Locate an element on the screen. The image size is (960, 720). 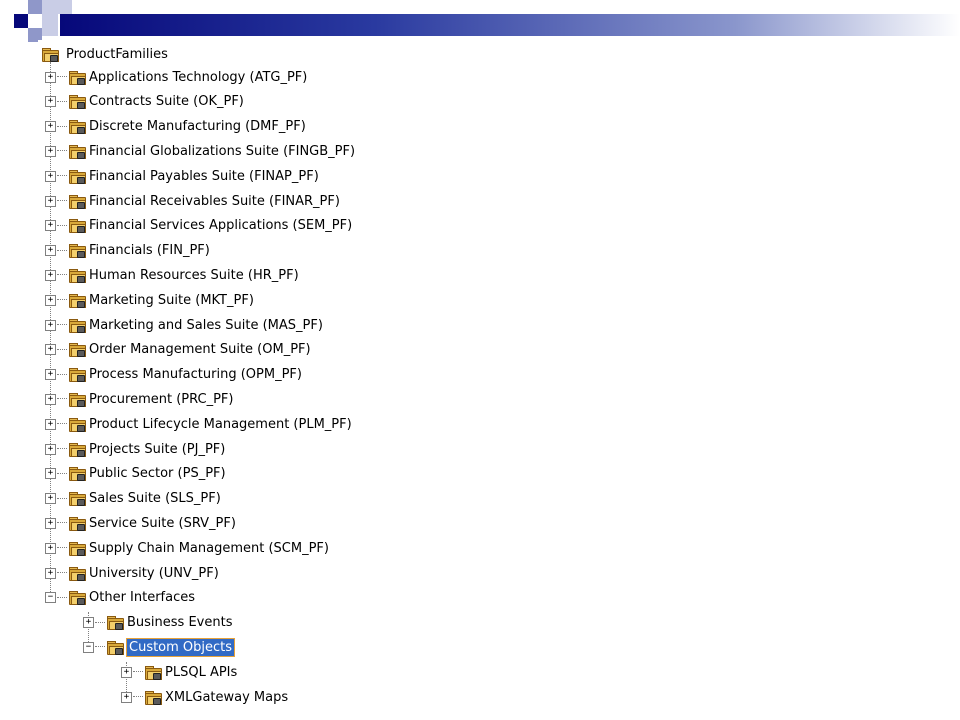
tree-node: + Service Suite (SRV_PF) is located at coordinates (140, 523).